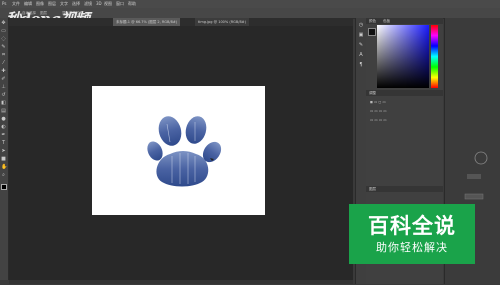 Image resolution: width=500 pixels, height=285 pixels. Describe the element at coordinates (434, 56) in the screenshot. I see `hue-slider` at that location.